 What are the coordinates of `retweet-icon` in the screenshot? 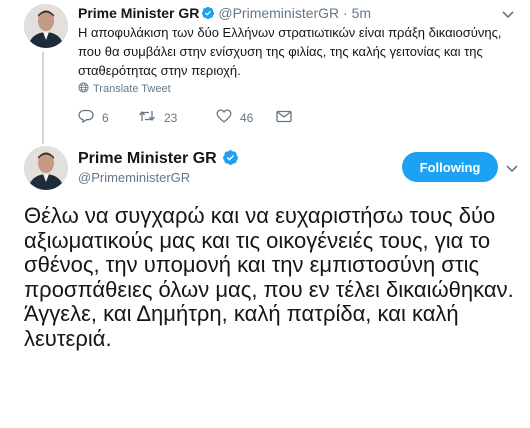 It's located at (147, 117).